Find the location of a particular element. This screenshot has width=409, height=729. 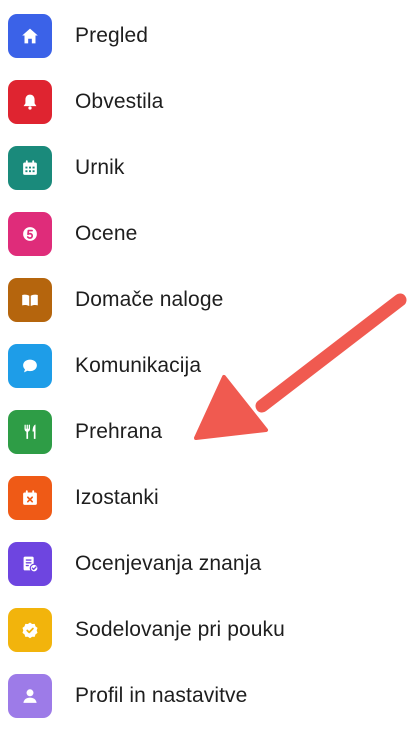

calendar-x-icon is located at coordinates (30, 498).